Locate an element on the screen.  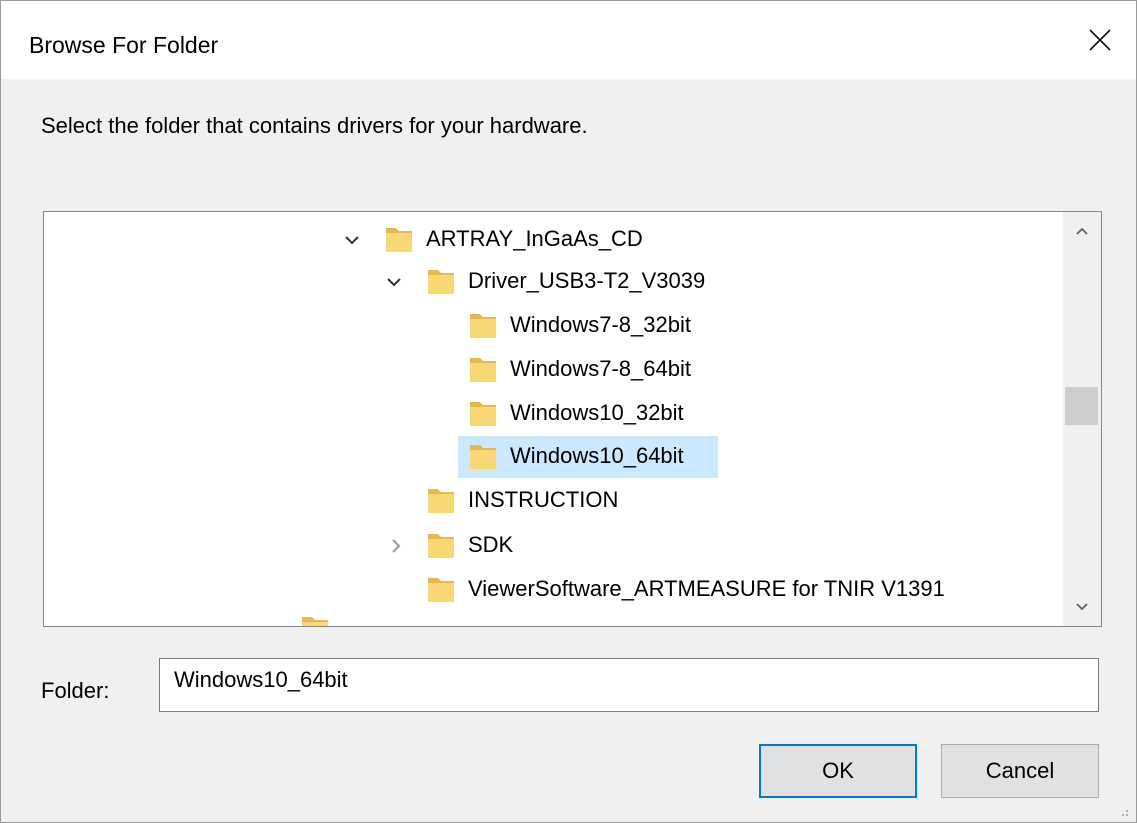
close-icon is located at coordinates (1100, 40).